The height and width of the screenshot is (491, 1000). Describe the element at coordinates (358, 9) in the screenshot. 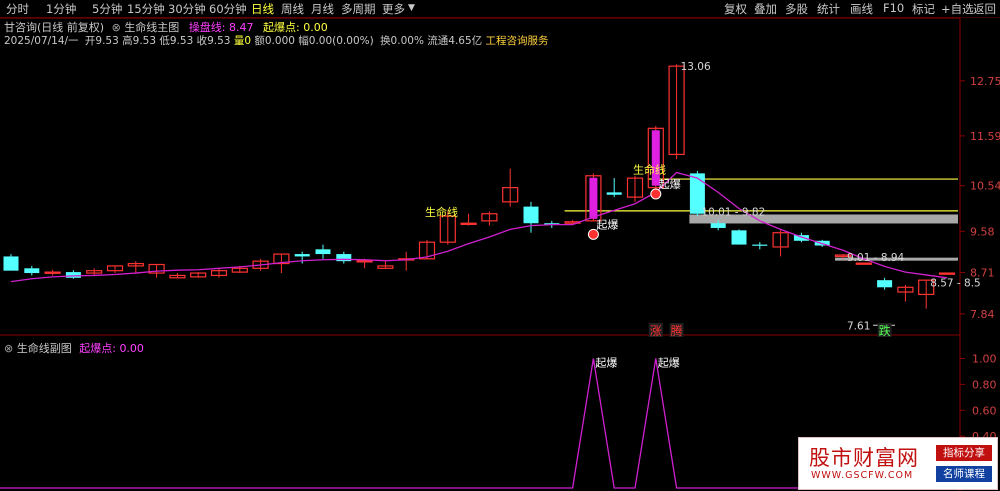

I see `period-tab-multi: 多周期` at that location.